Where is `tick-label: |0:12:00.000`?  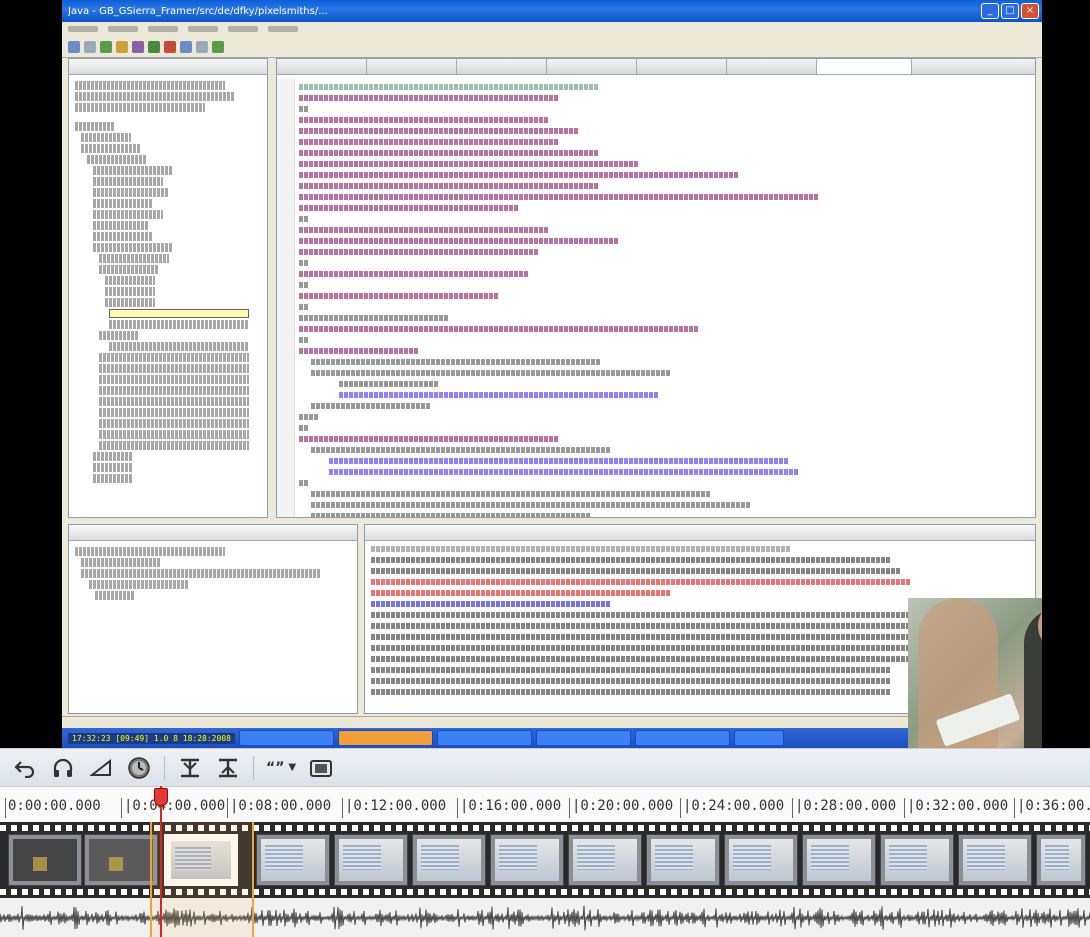 tick-label: |0:12:00.000 is located at coordinates (394, 808).